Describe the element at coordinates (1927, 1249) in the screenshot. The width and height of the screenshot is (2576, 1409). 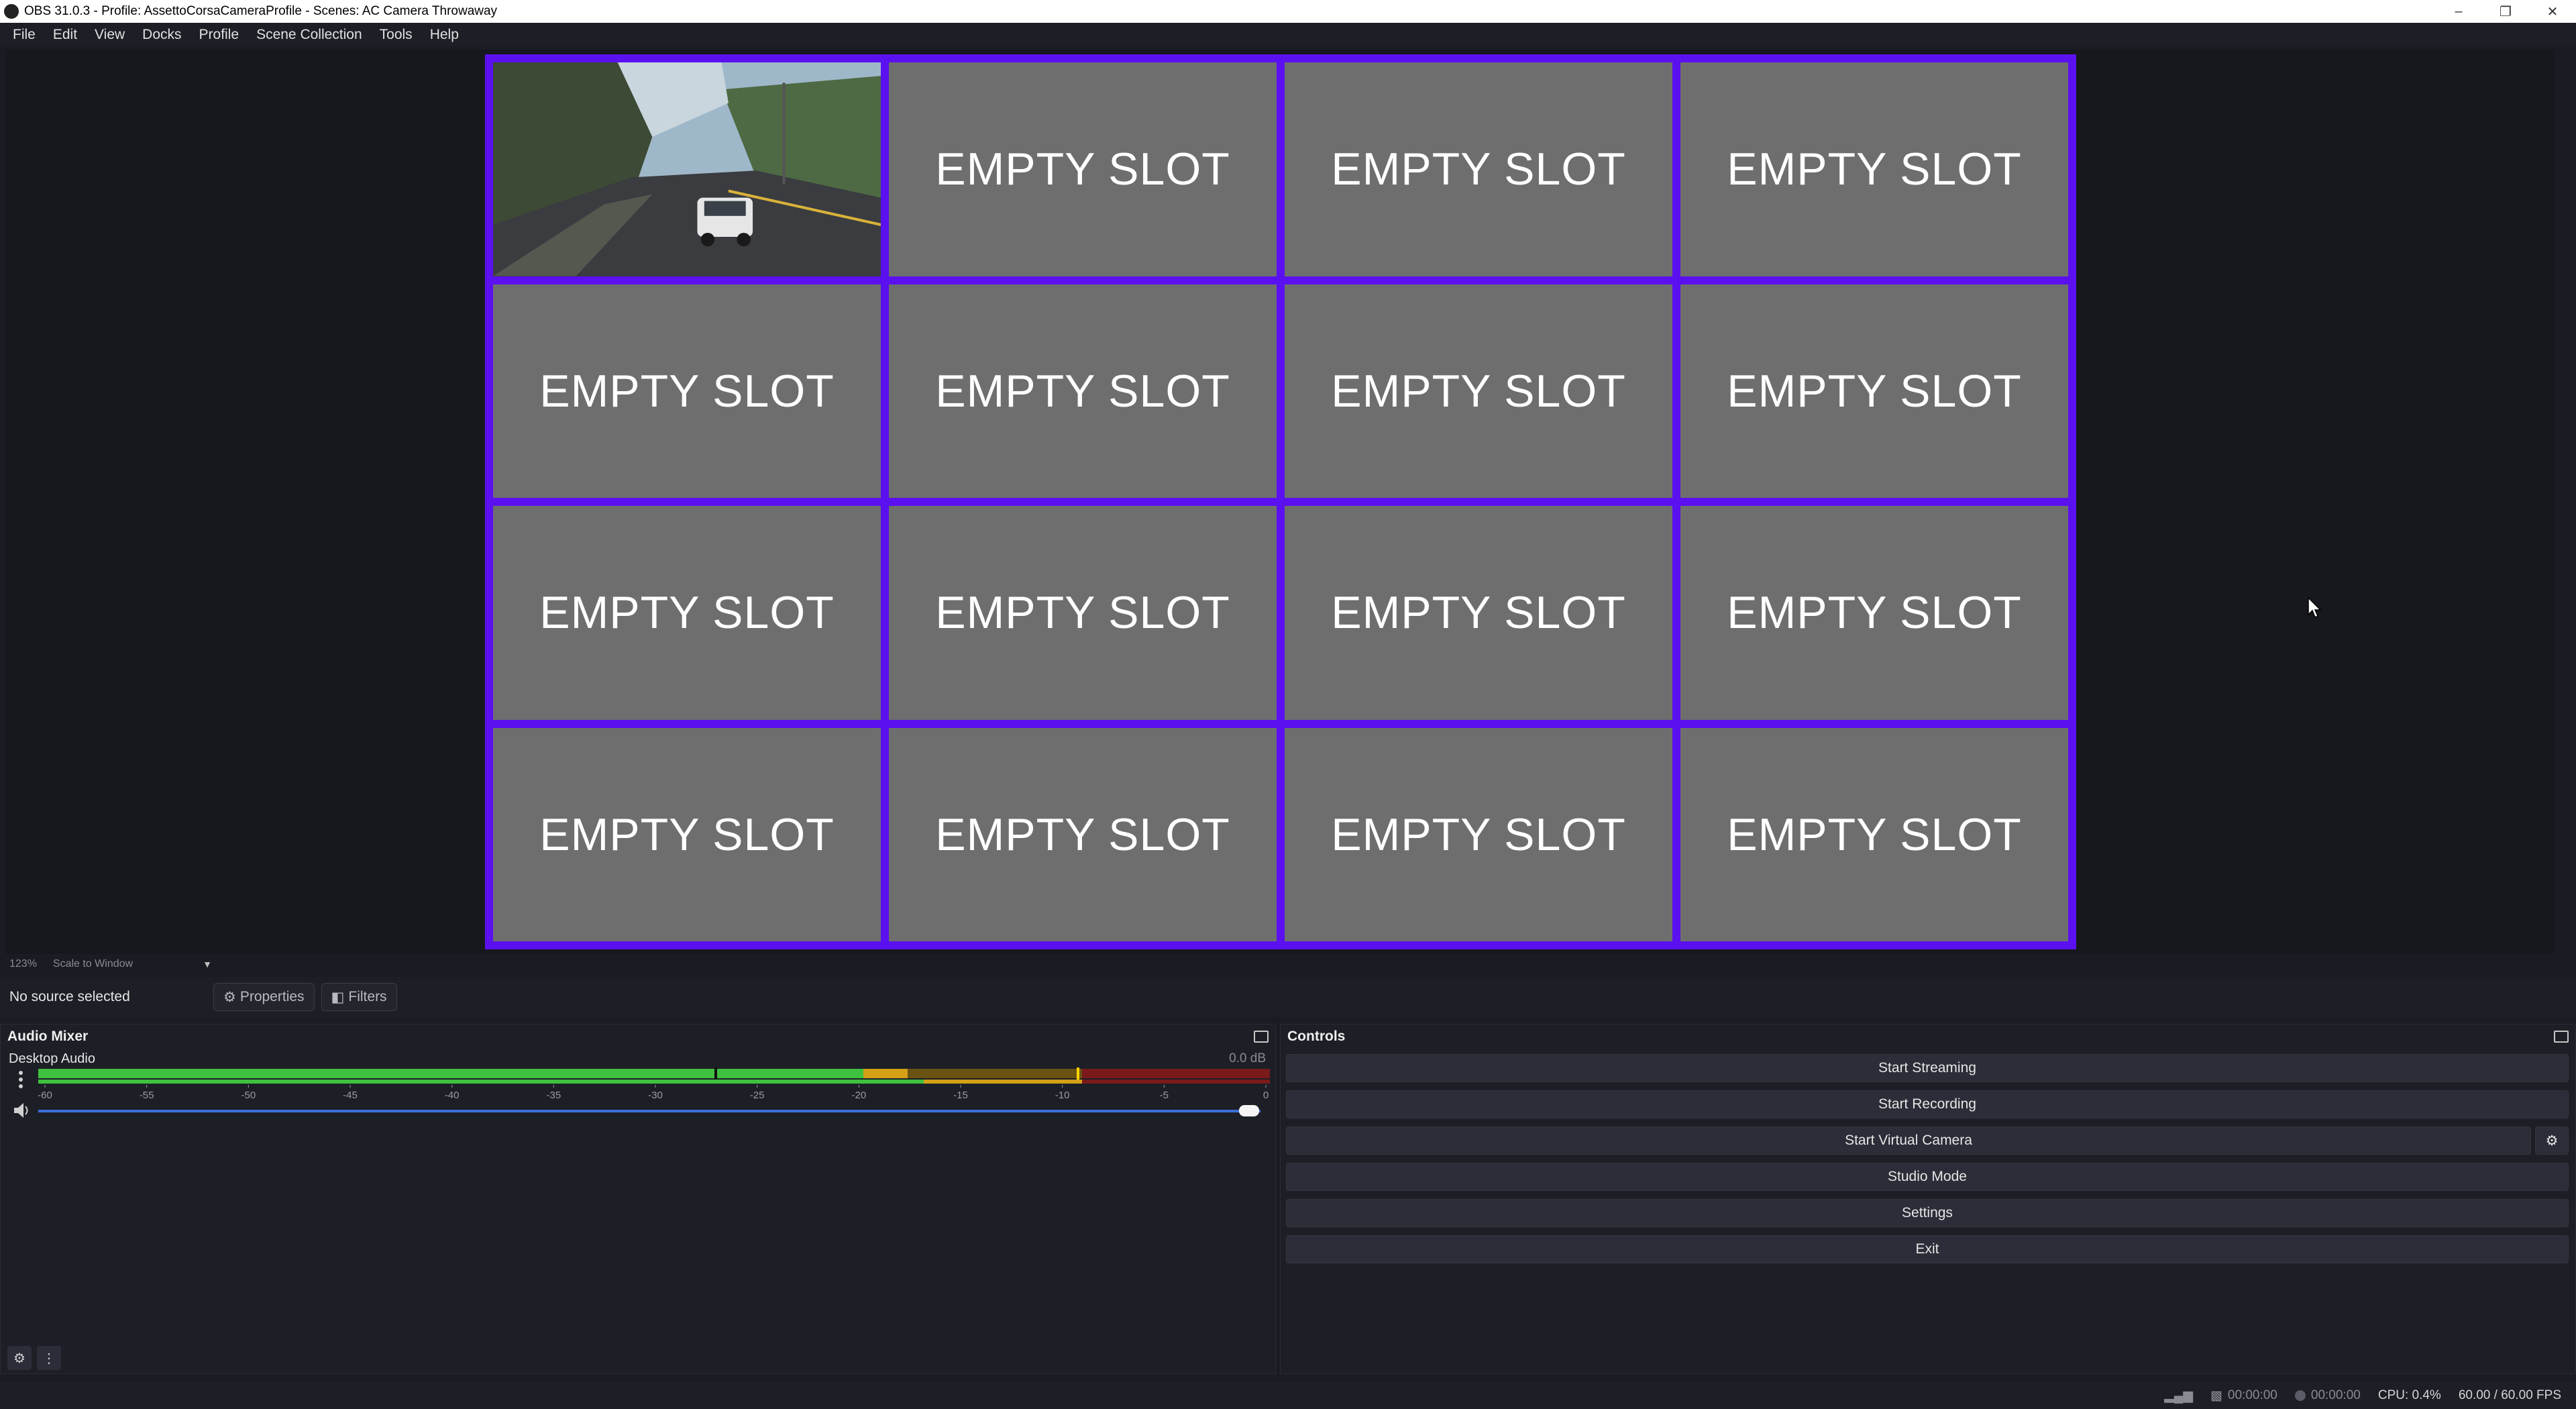
I see `exit-button: Exit` at that location.